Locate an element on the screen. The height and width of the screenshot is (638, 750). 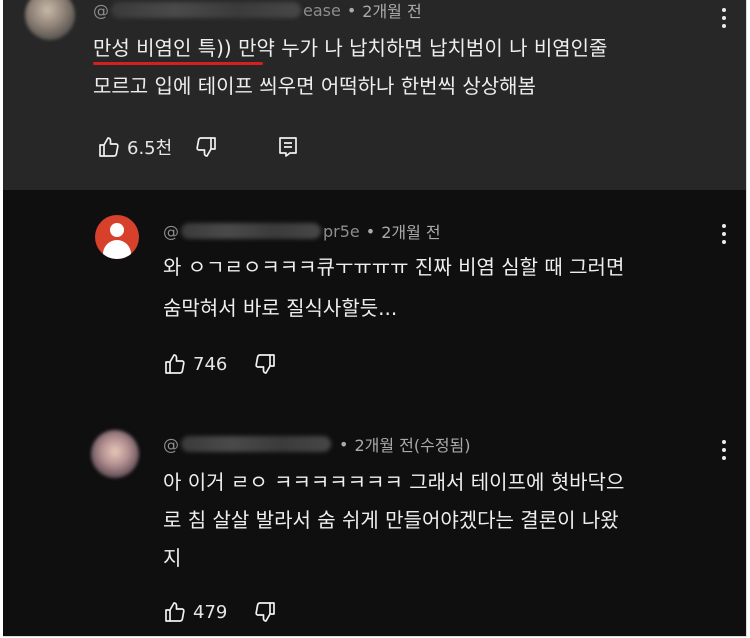
comment-text-line: 와 ㅇㄱㄹㅇㅋㅋㅋ큐ㅜㅠㅠㅠ 진짜 비염 심할 때 그러면 is located at coordinates (394, 267).